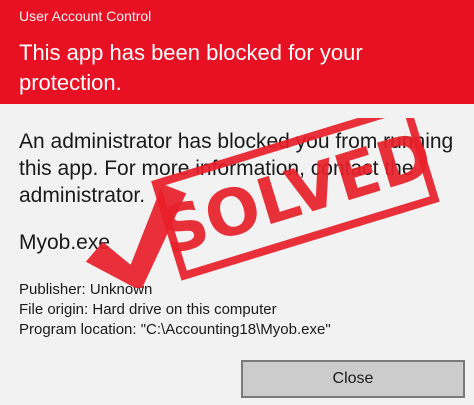  I want to click on file-origin-line: File origin: Hard drive on this computer, so click(148, 309).